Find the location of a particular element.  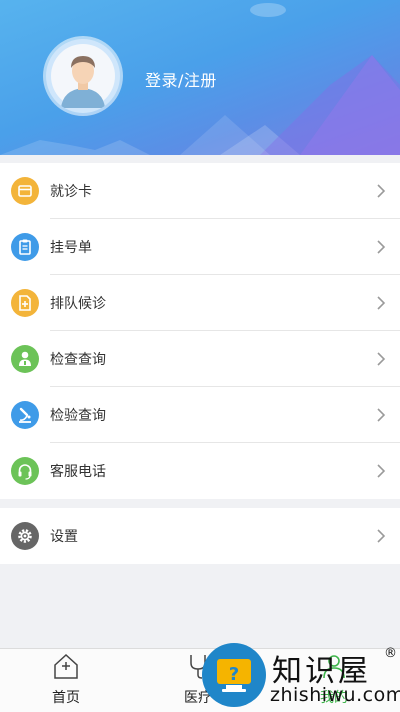

menu-item-customer-service: 客服电话 is located at coordinates (200, 471).